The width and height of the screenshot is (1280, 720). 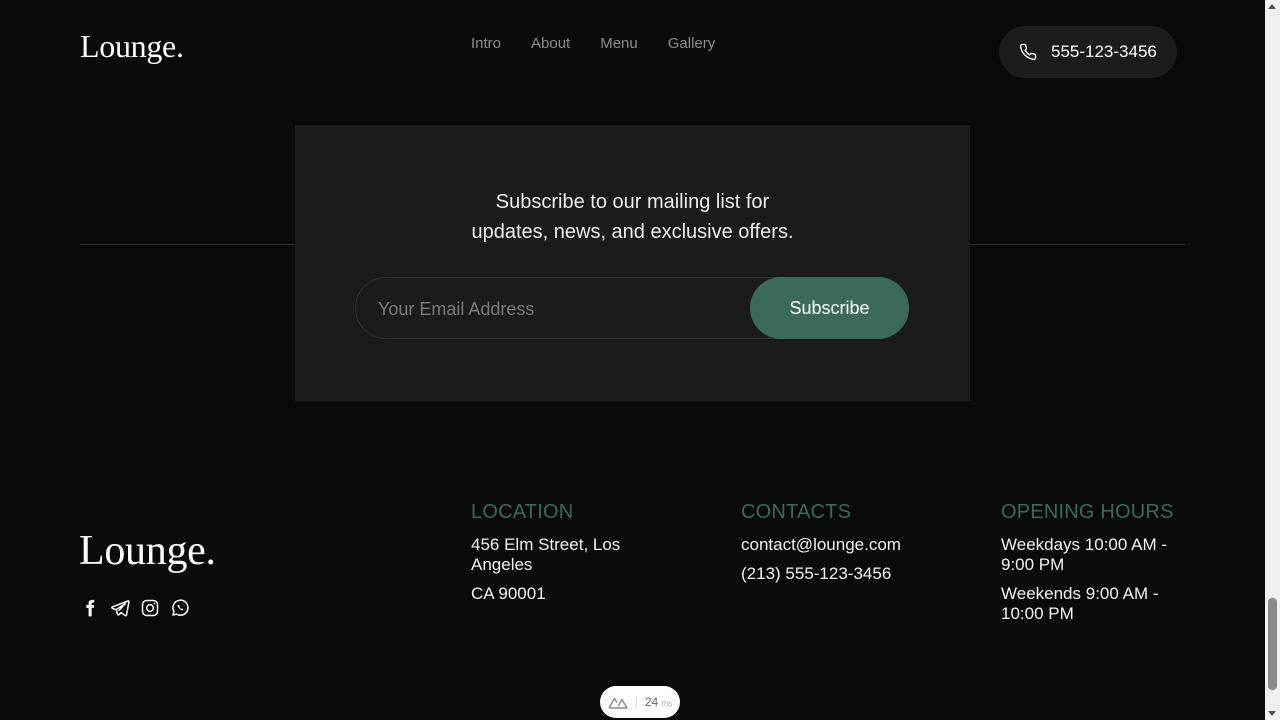 I want to click on nav-link-intro: Intro, so click(x=486, y=44).